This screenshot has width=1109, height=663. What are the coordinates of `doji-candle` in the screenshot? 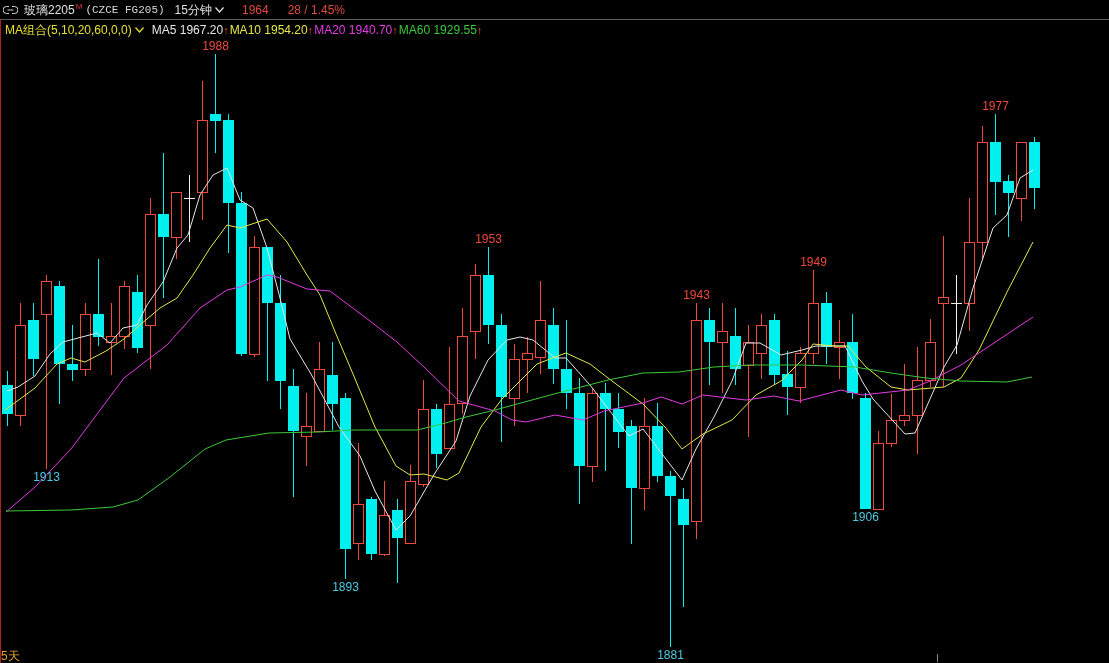 It's located at (189, 208).